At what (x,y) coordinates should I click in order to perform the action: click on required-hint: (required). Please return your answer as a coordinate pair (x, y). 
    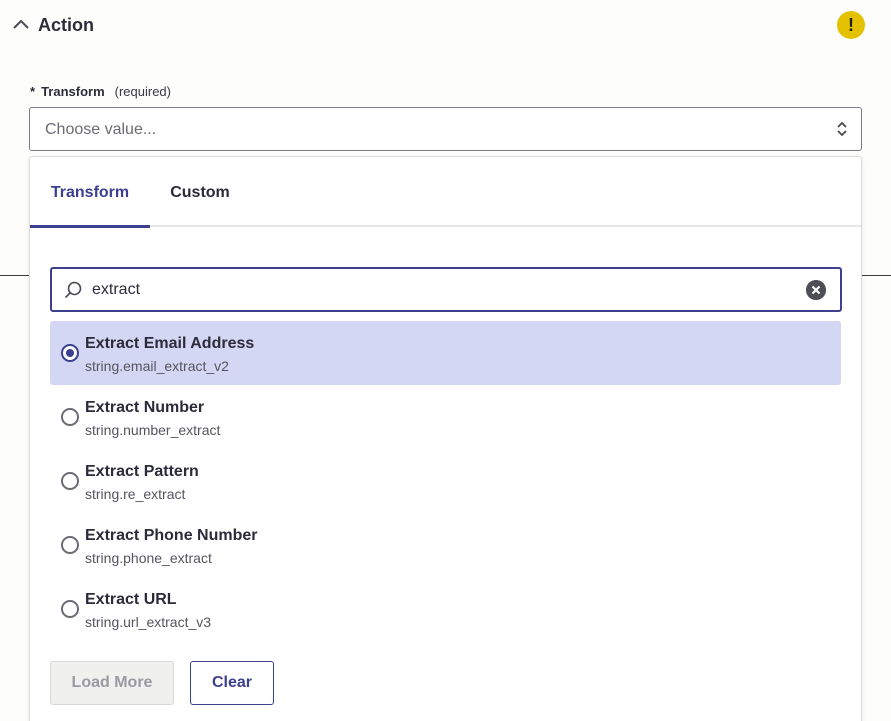
    Looking at the image, I should click on (142, 91).